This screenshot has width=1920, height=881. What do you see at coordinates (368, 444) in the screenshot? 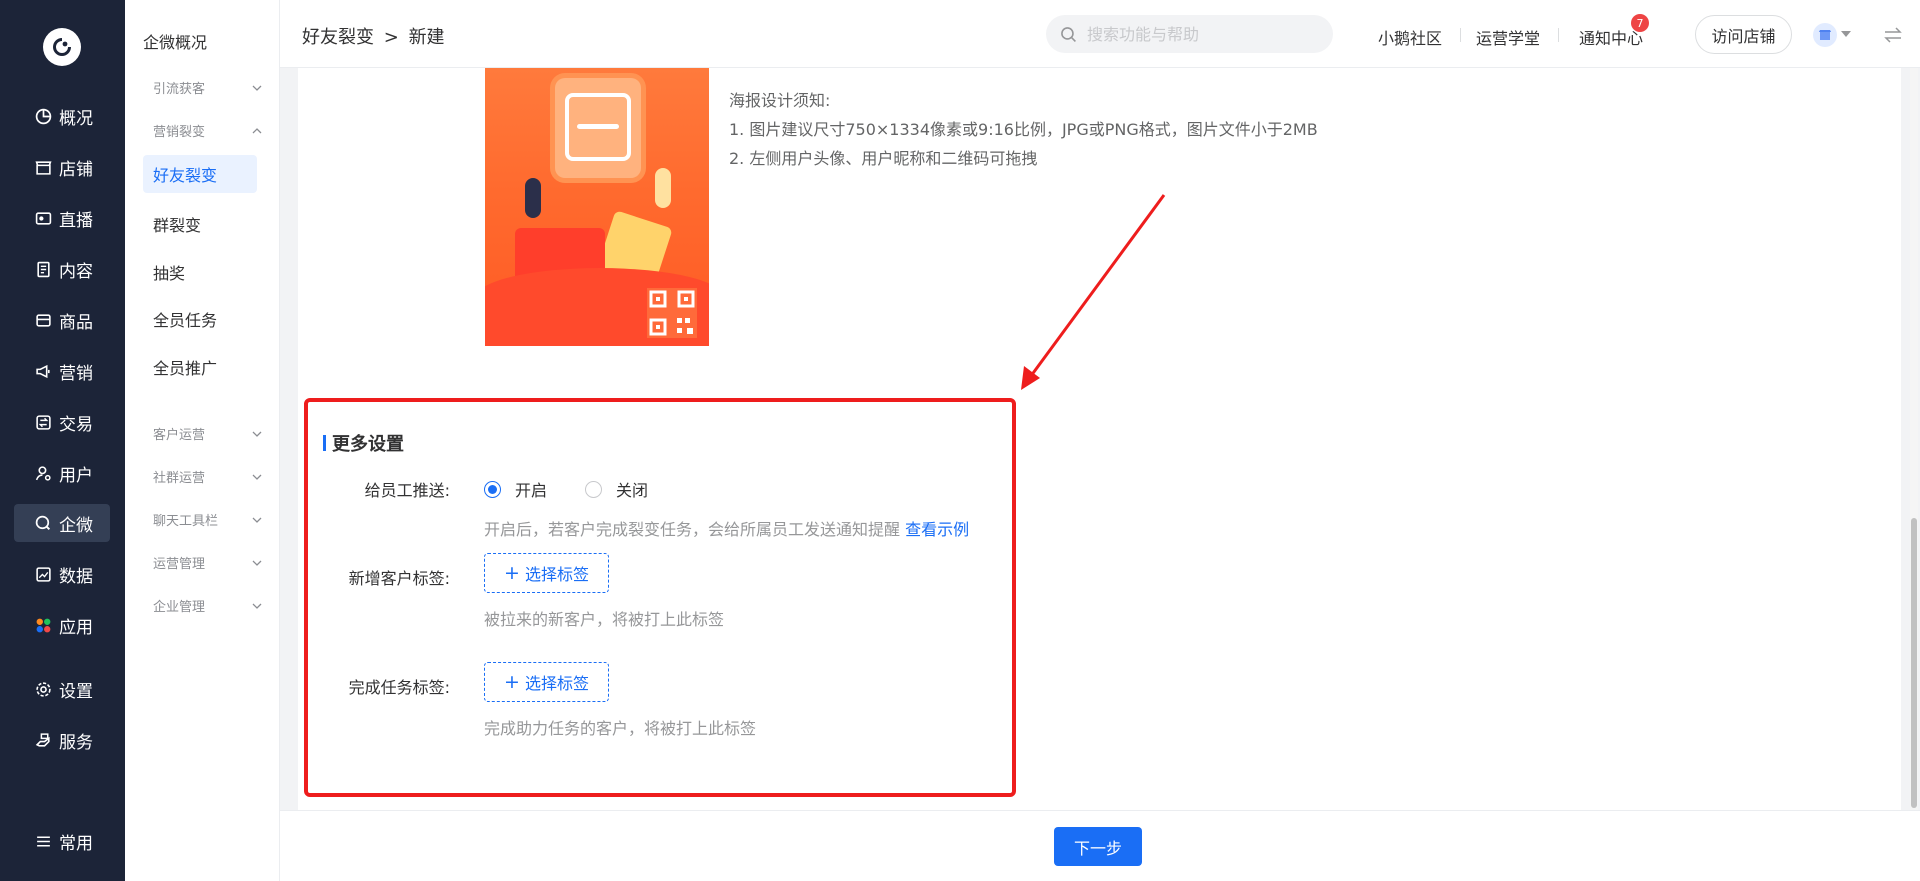
I see `section-title-text: 更多设置` at bounding box center [368, 444].